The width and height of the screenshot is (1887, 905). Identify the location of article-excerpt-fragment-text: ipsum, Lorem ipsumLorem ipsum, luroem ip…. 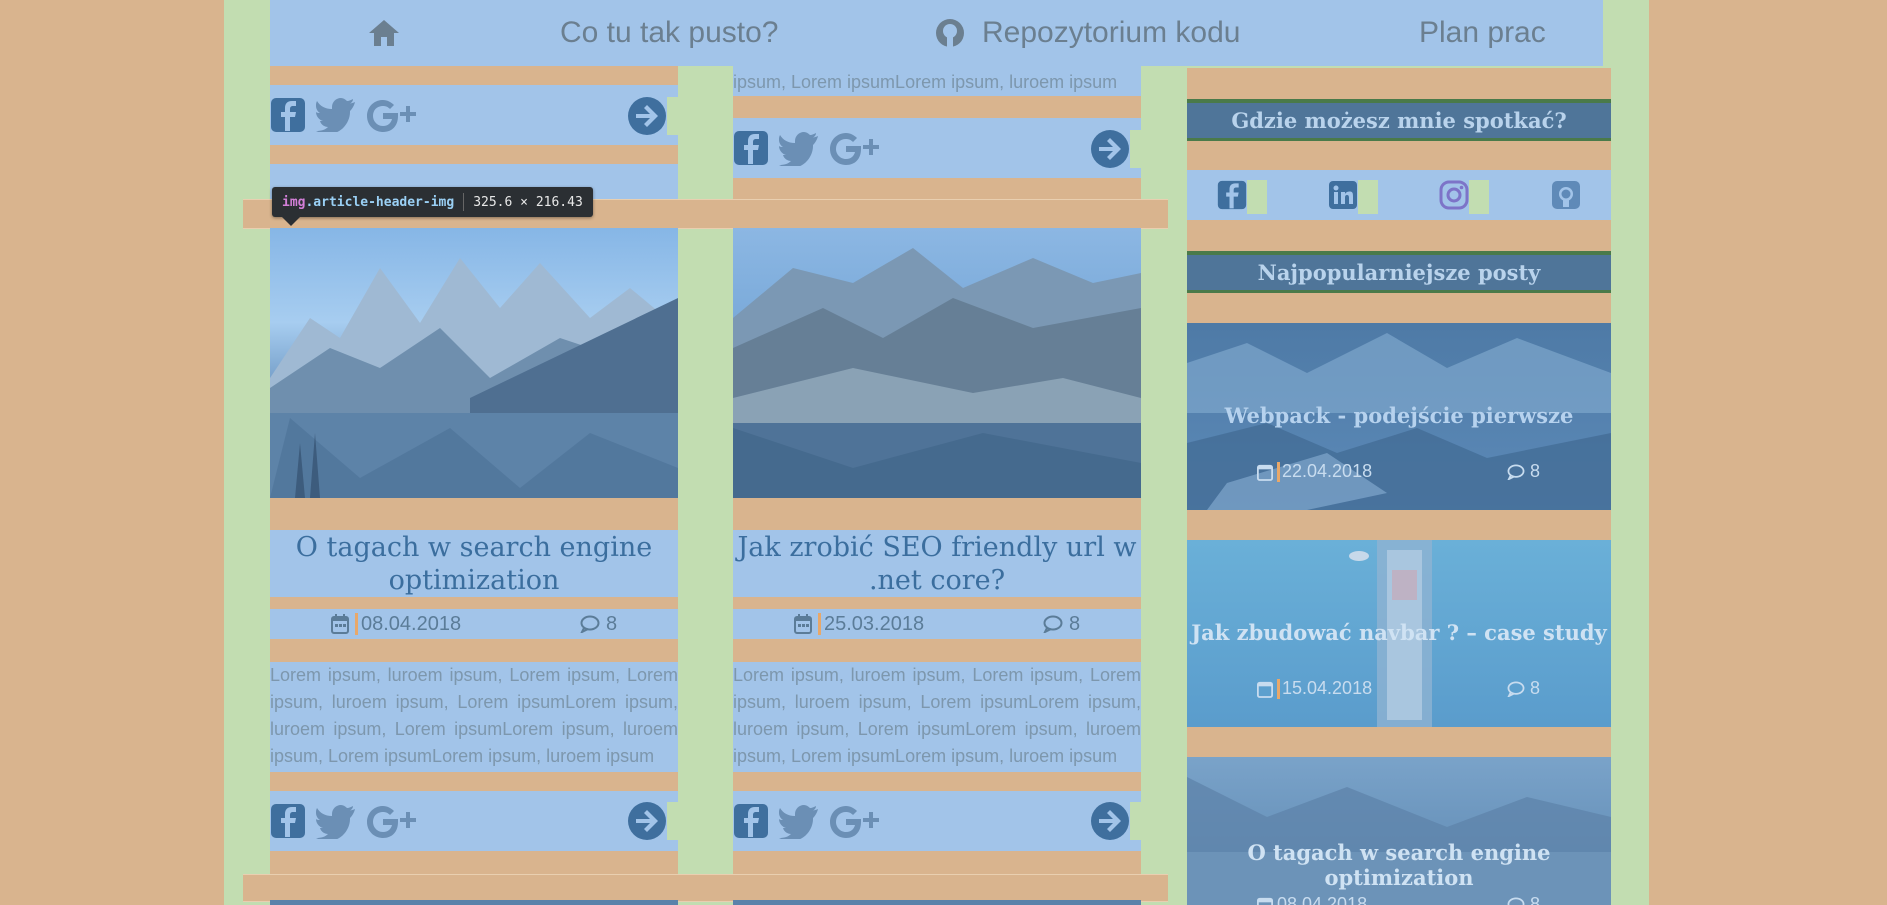
(925, 82).